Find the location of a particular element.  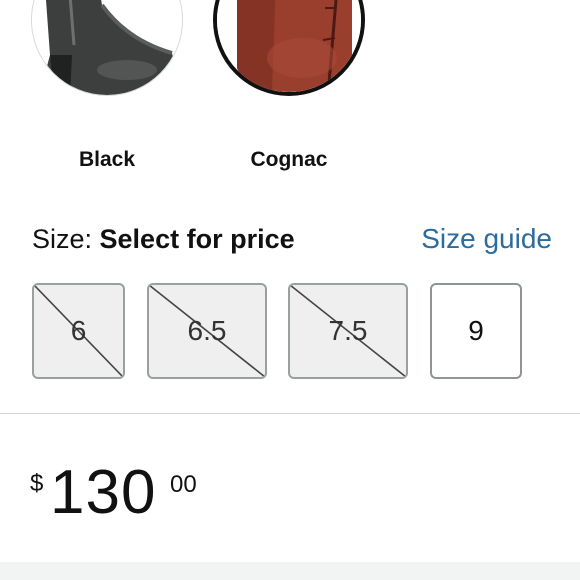

size-prefix-text: Size: is located at coordinates (66, 239).